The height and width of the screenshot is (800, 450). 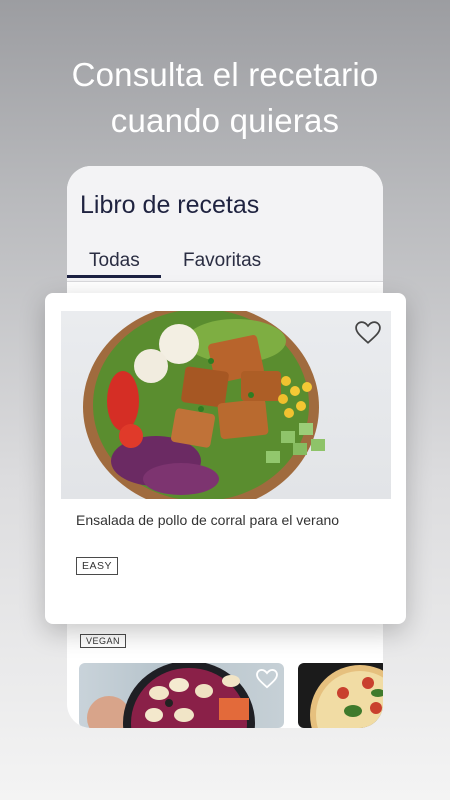 I want to click on fruit-bowl-image, so click(x=171, y=695).